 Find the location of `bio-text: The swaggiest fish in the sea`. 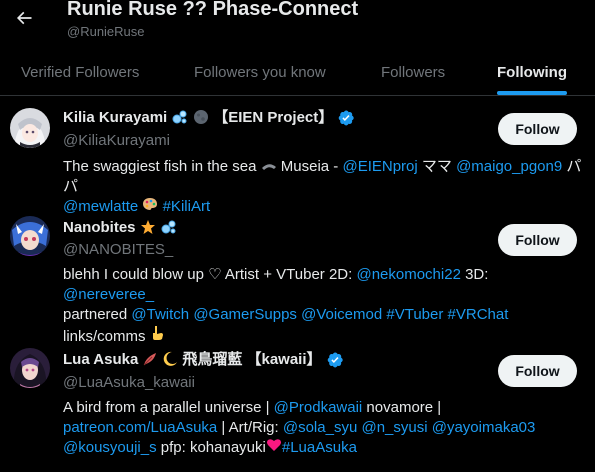

bio-text: The swaggiest fish in the sea is located at coordinates (162, 166).